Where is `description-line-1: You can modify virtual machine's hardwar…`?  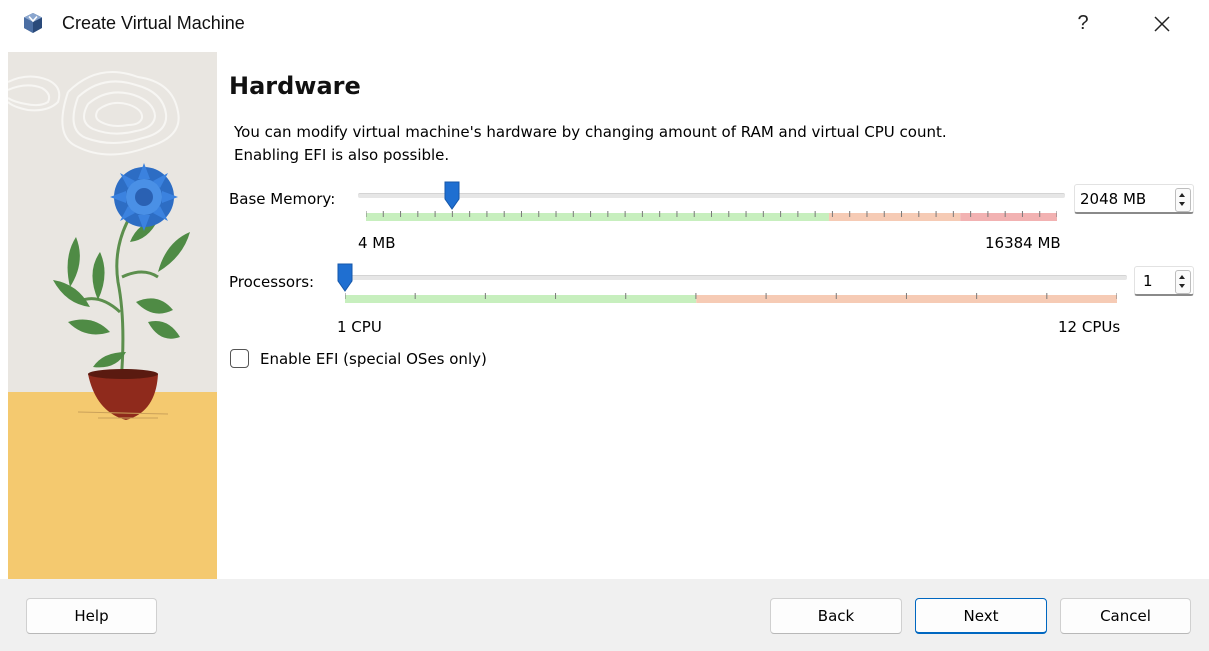 description-line-1: You can modify virtual machine's hardwar… is located at coordinates (590, 132).